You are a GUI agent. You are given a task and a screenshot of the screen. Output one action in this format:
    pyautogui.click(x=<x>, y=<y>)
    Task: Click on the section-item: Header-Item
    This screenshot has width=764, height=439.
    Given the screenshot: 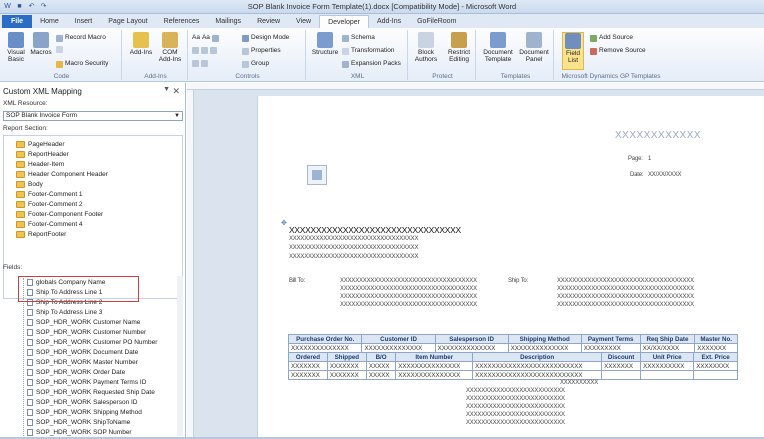 What is the action you would take?
    pyautogui.click(x=40, y=164)
    